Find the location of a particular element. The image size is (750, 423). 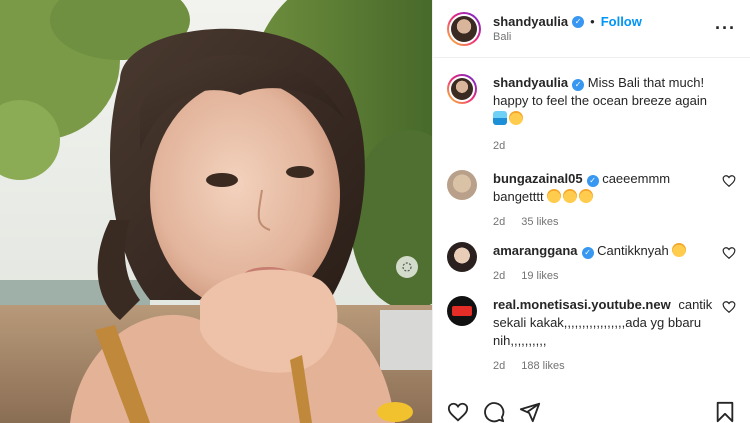

comment-icon is located at coordinates (494, 412).